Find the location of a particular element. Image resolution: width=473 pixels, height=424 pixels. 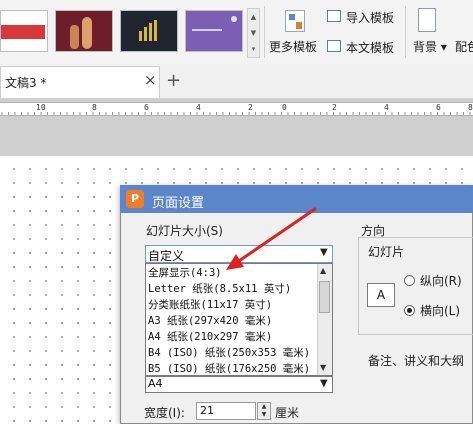

page-orientation-icon: A is located at coordinates (381, 295).